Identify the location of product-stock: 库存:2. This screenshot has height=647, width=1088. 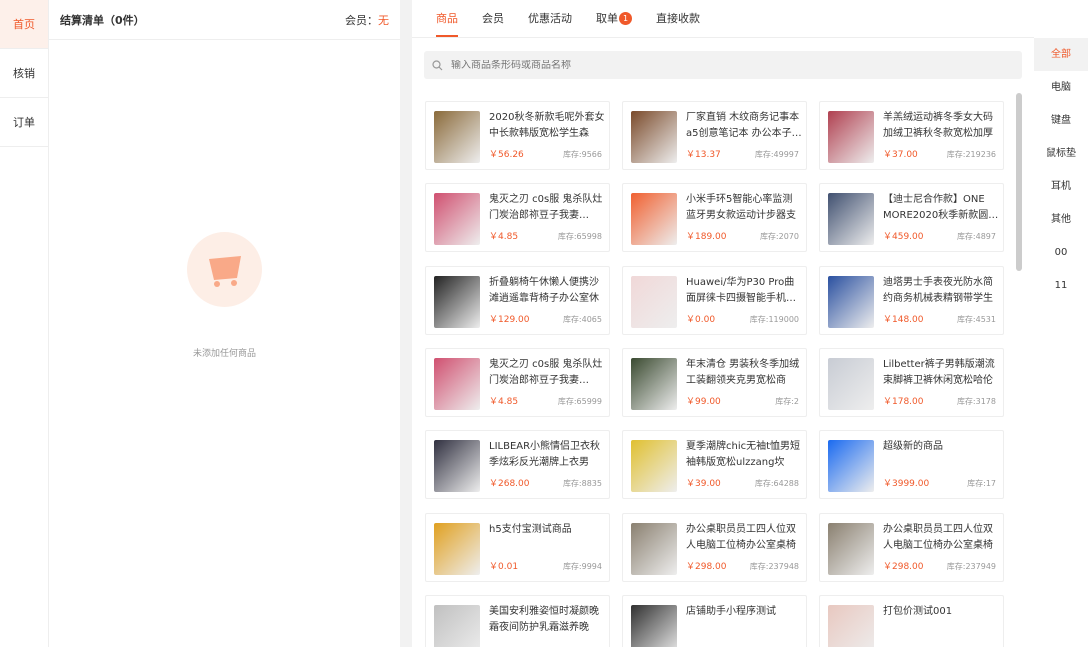
(787, 401).